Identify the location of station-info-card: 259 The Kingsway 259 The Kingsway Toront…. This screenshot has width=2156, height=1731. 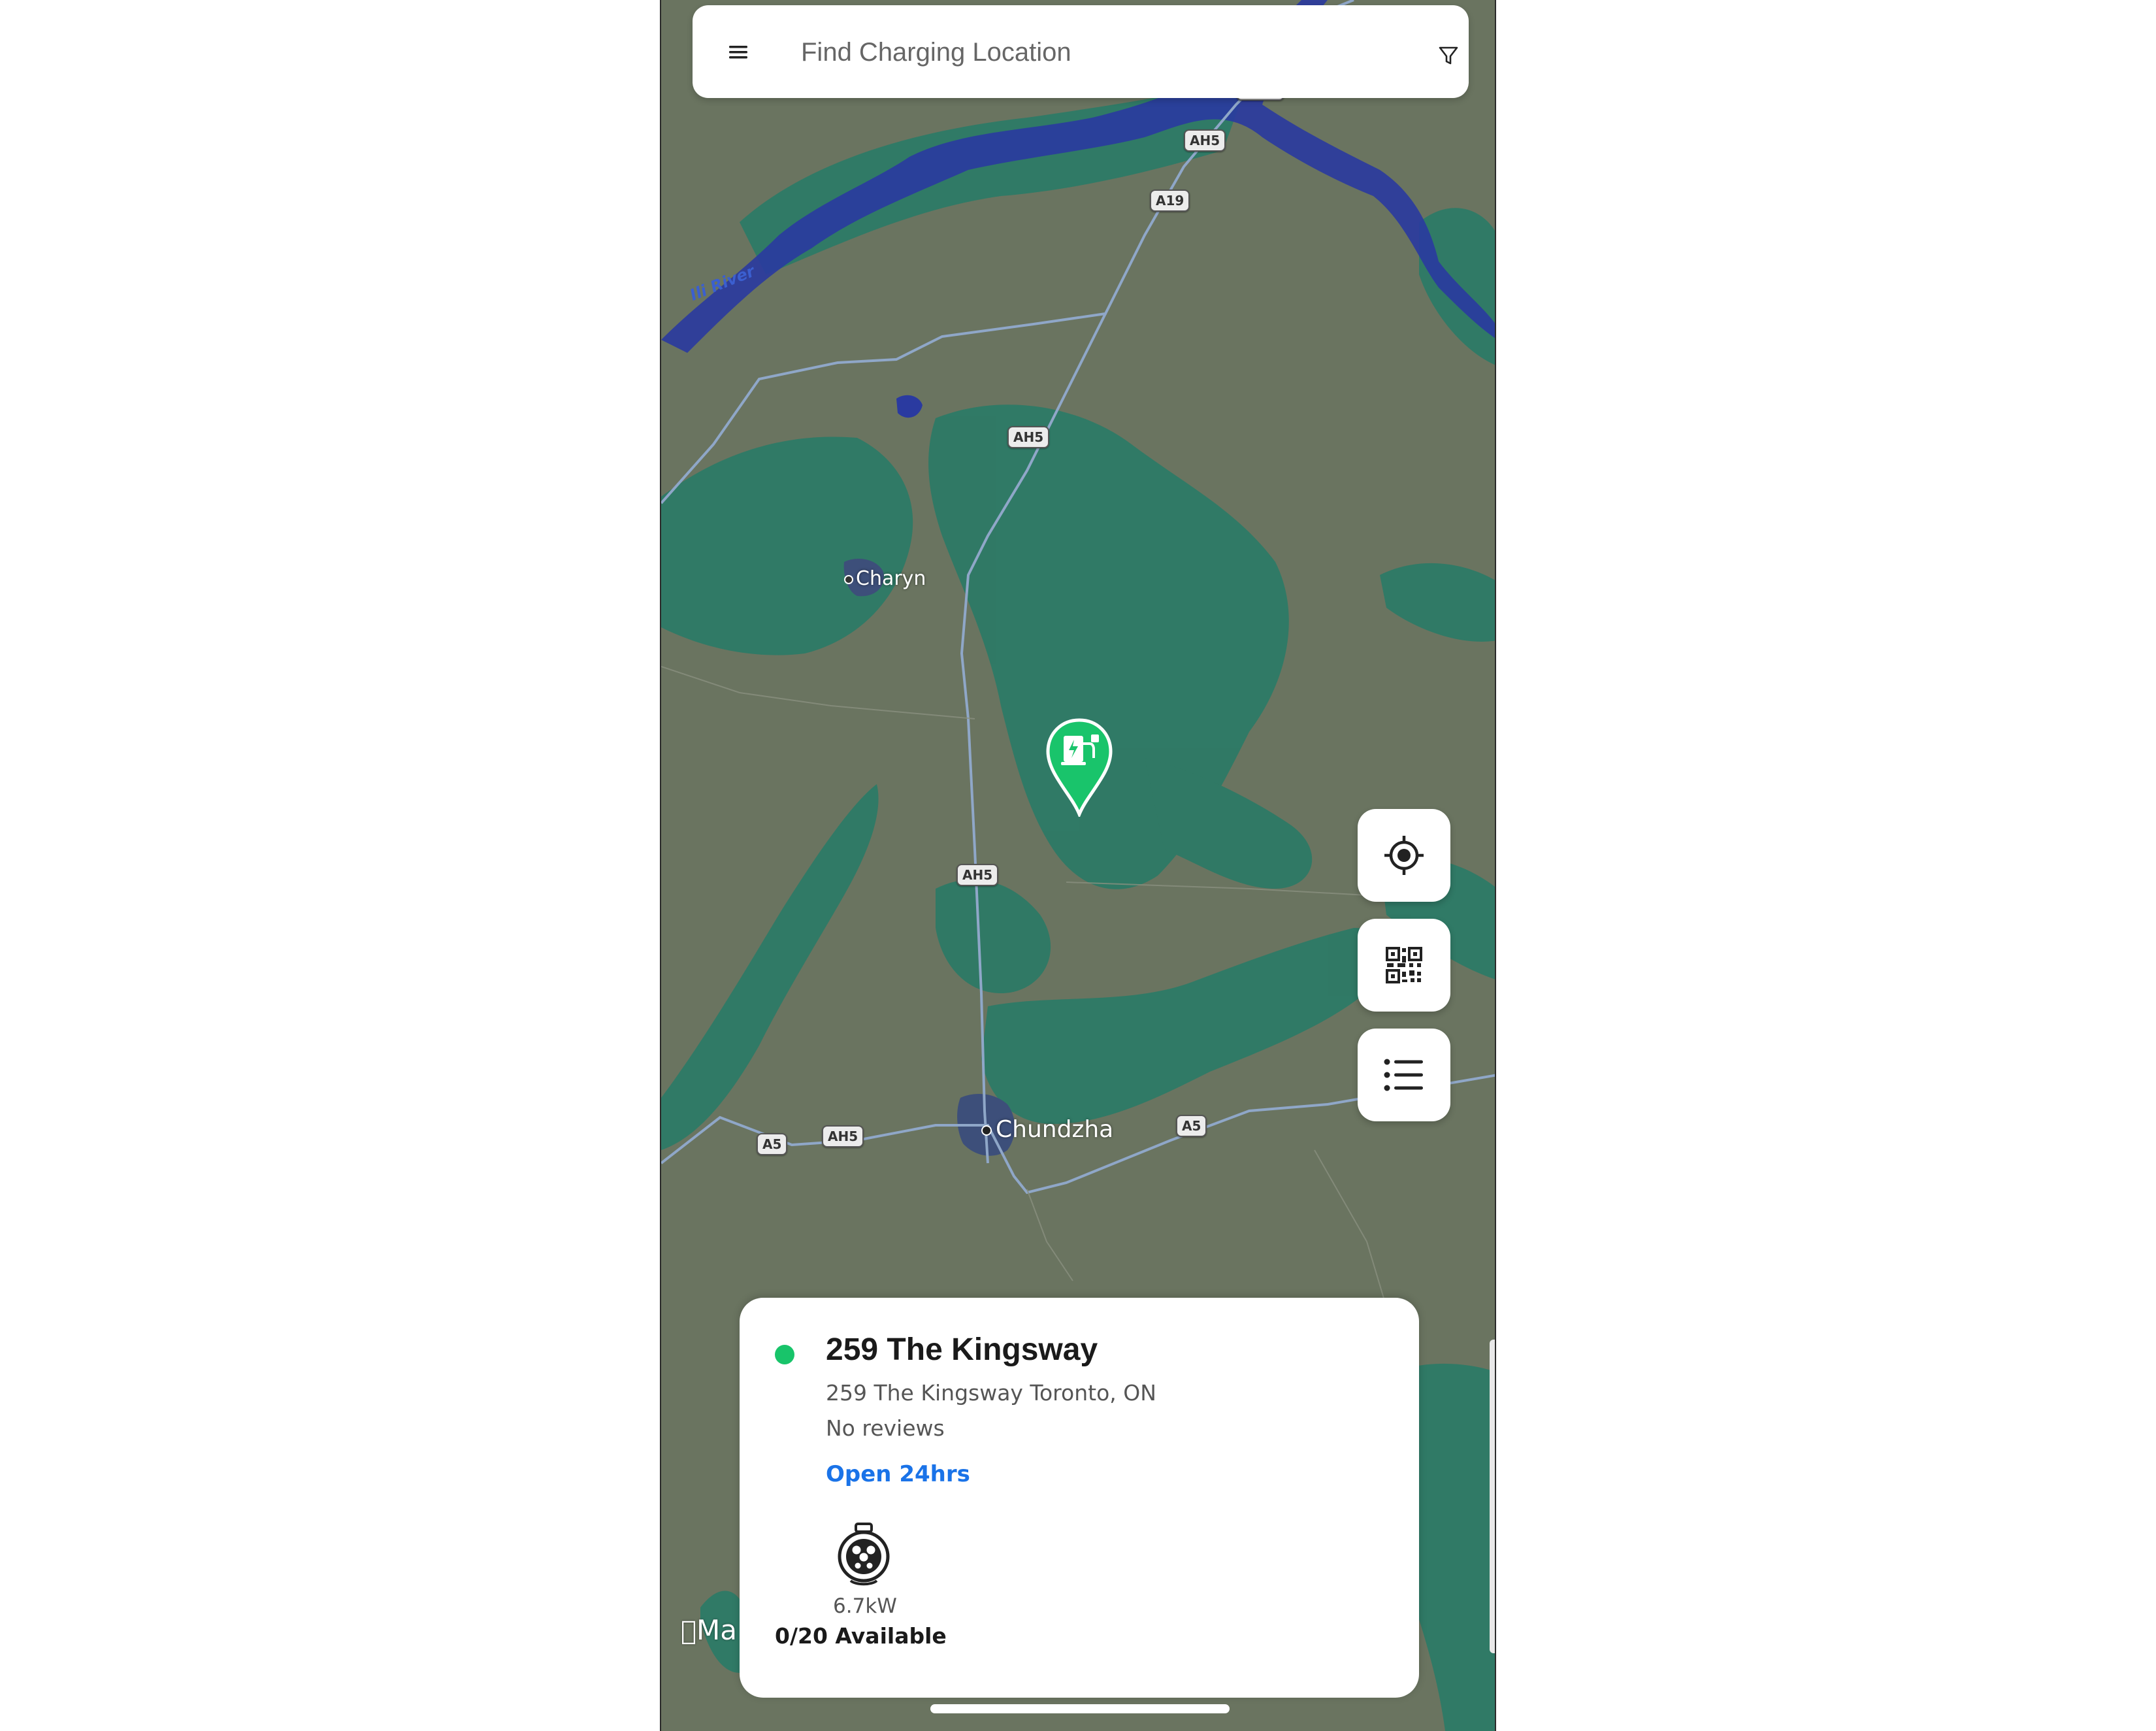
(1079, 1498).